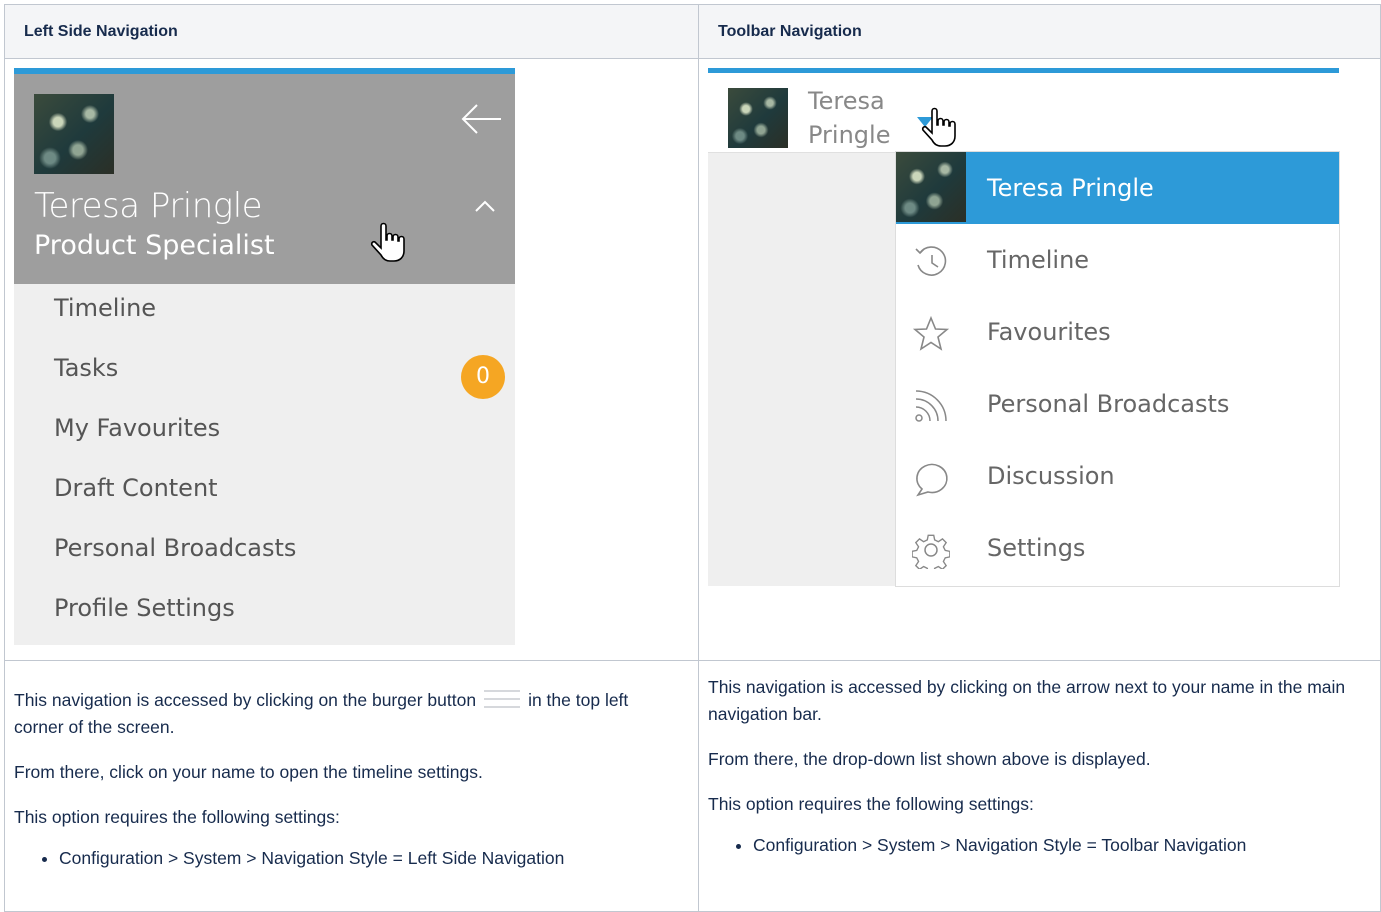  What do you see at coordinates (932, 480) in the screenshot?
I see `speech-bubble-icon` at bounding box center [932, 480].